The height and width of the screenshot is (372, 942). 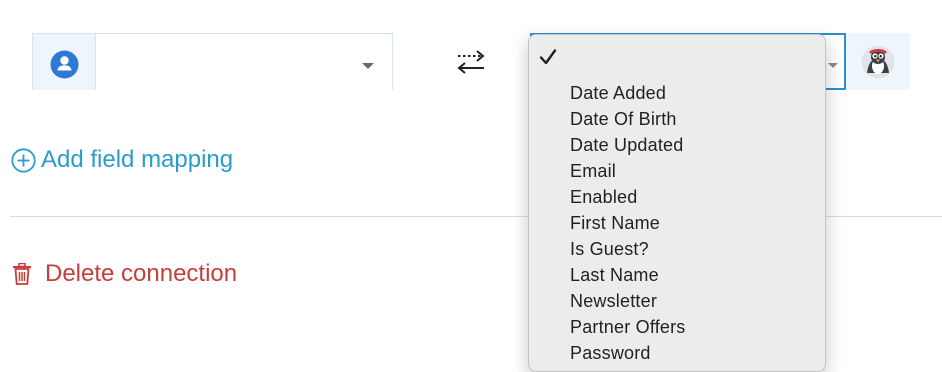 I want to click on dropdown-option-newsletter: Newsletter, so click(x=628, y=301).